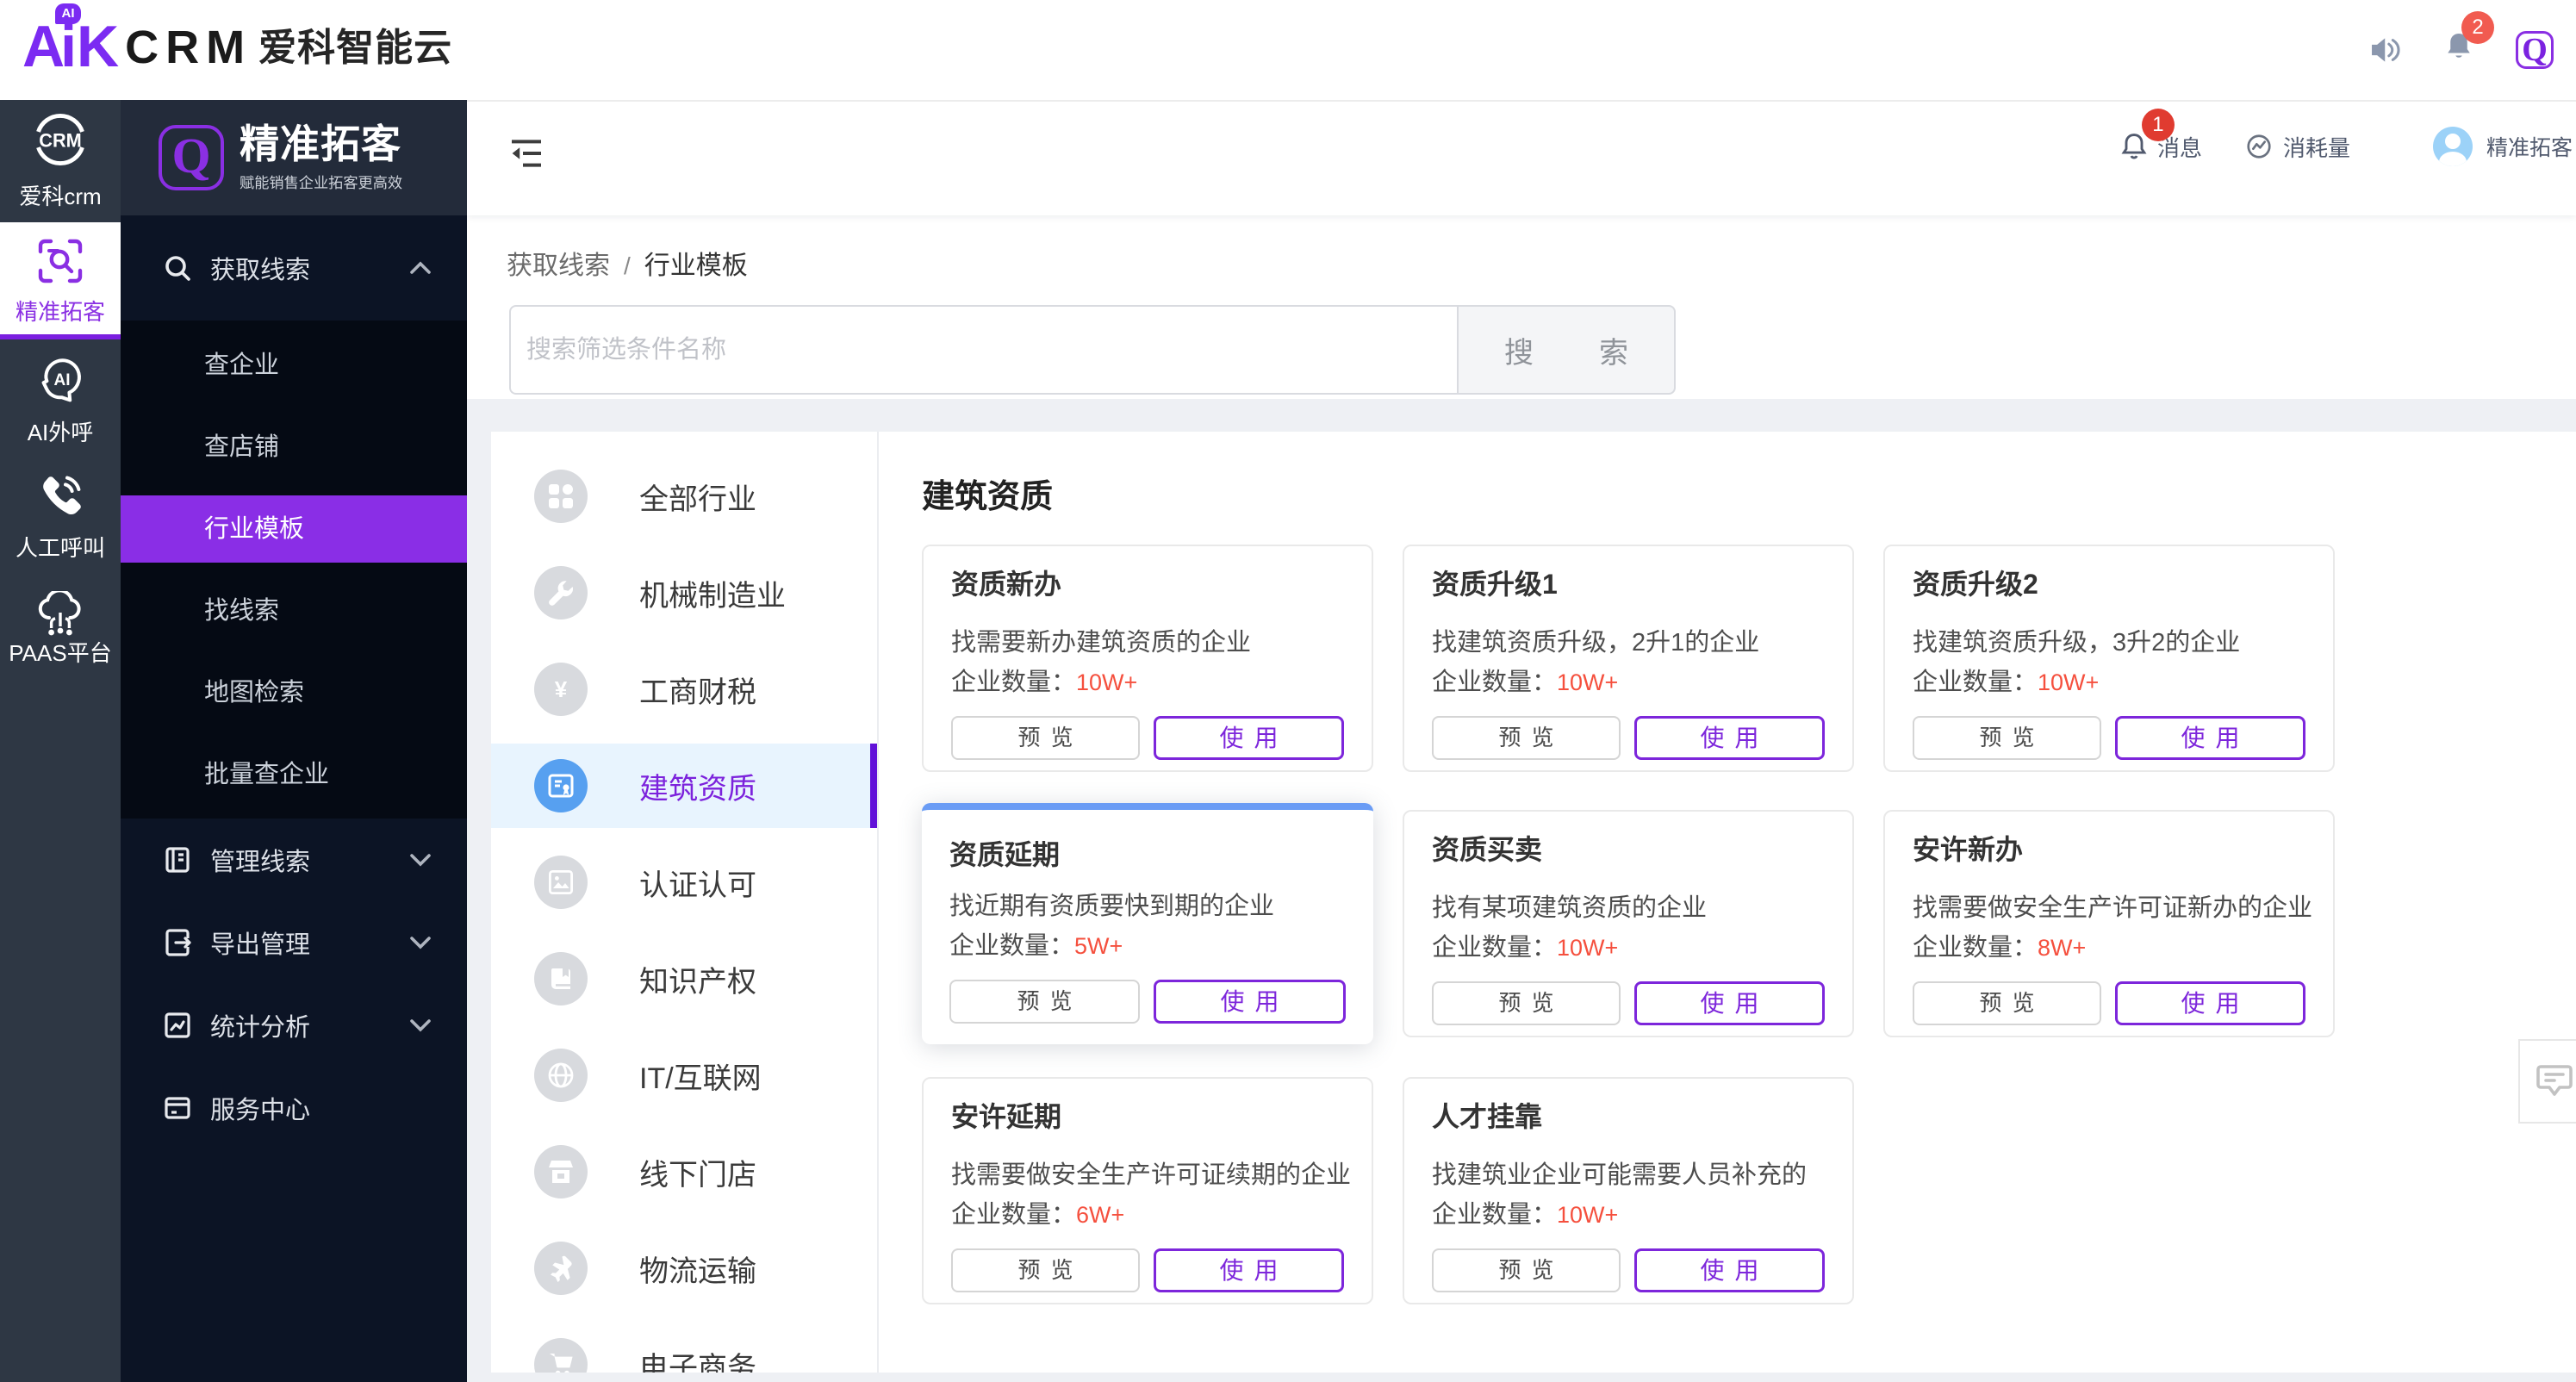 This screenshot has height=1382, width=2576. Describe the element at coordinates (60, 141) in the screenshot. I see `svg-text: CRM` at that location.